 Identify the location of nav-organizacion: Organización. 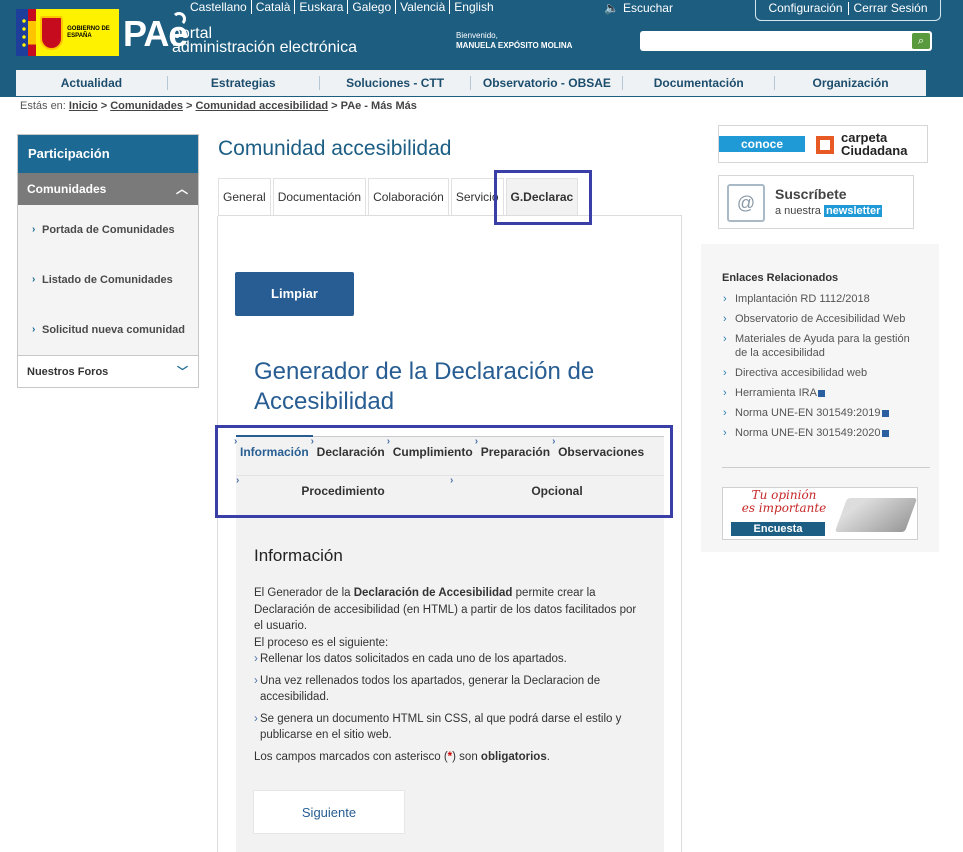
(850, 83).